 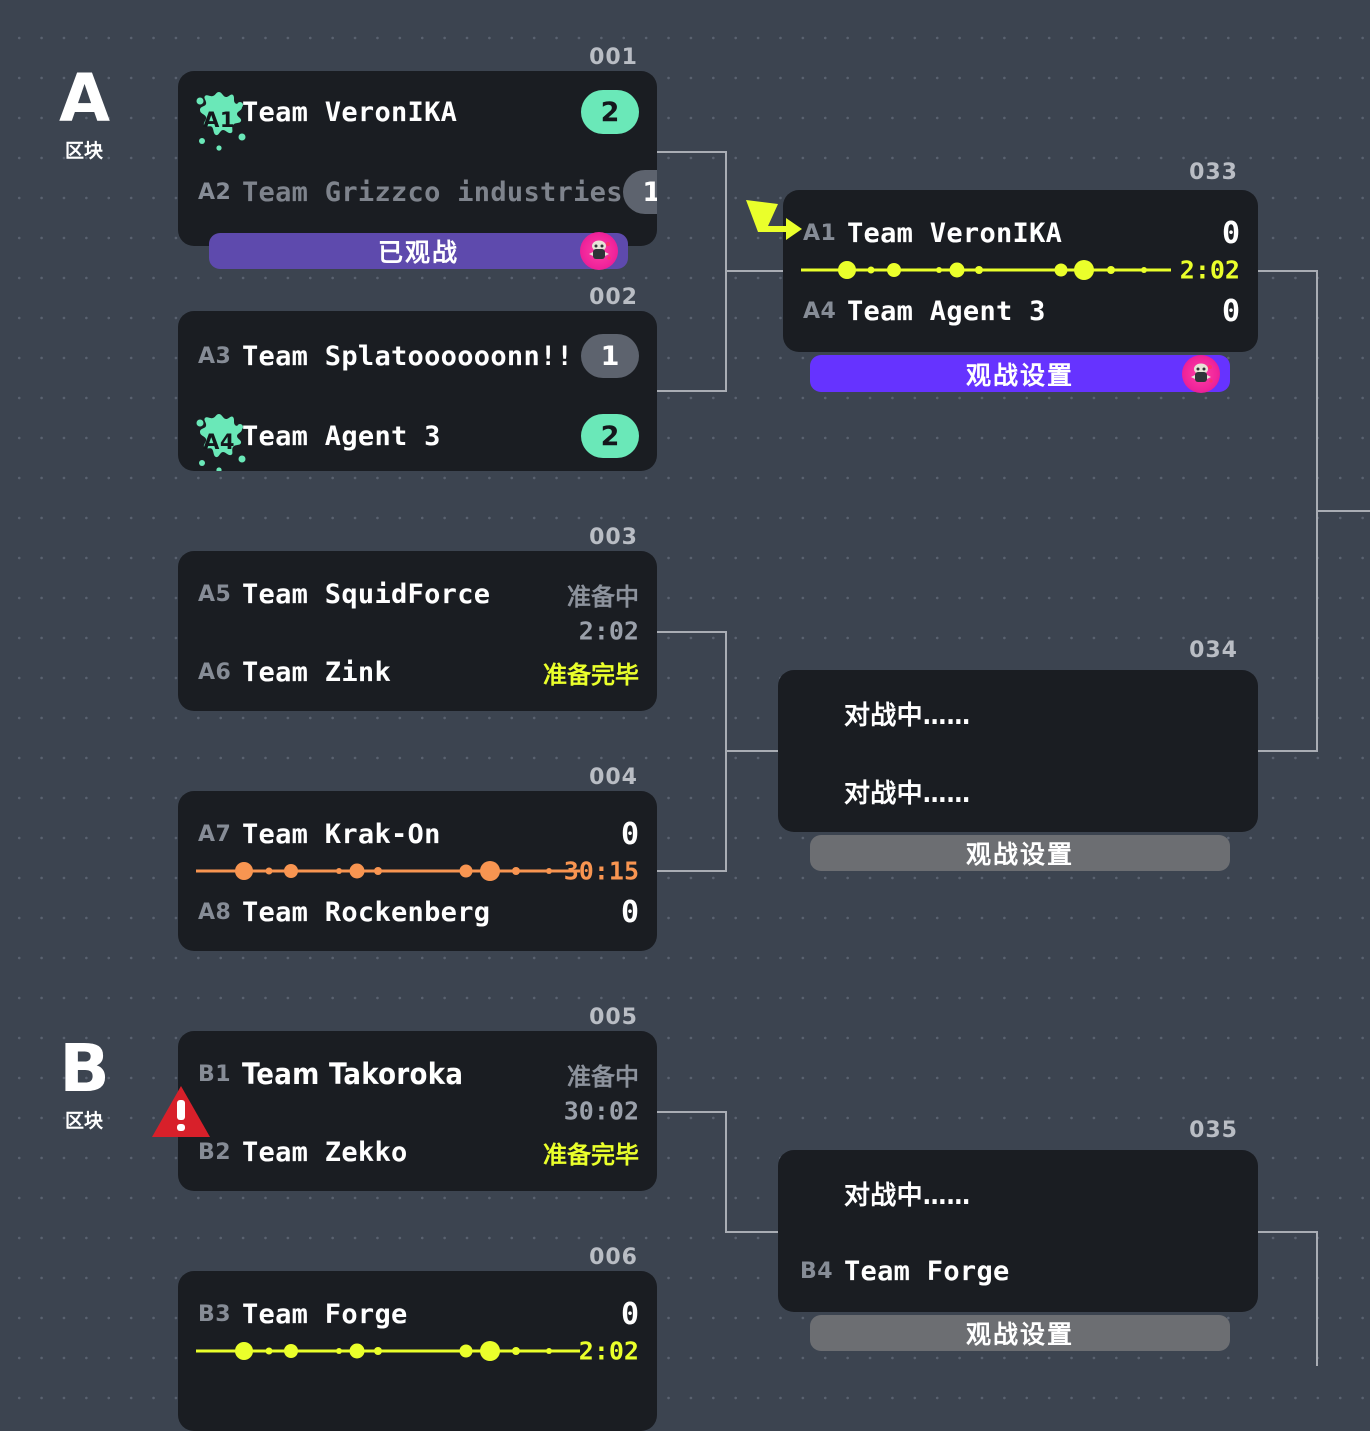 I want to click on match-row-team: A4 Team Agent 3 0, so click(x=1020, y=311).